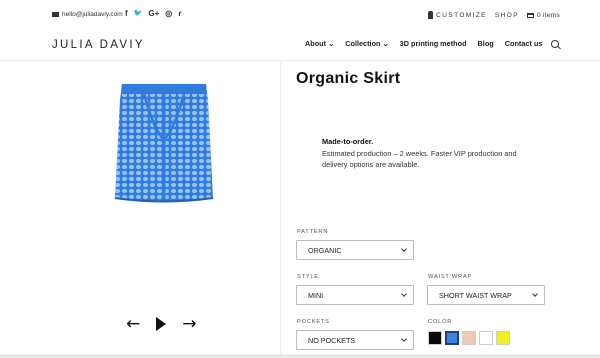 This screenshot has height=358, width=600. Describe the element at coordinates (126, 14) in the screenshot. I see `facebook-icon: f` at that location.